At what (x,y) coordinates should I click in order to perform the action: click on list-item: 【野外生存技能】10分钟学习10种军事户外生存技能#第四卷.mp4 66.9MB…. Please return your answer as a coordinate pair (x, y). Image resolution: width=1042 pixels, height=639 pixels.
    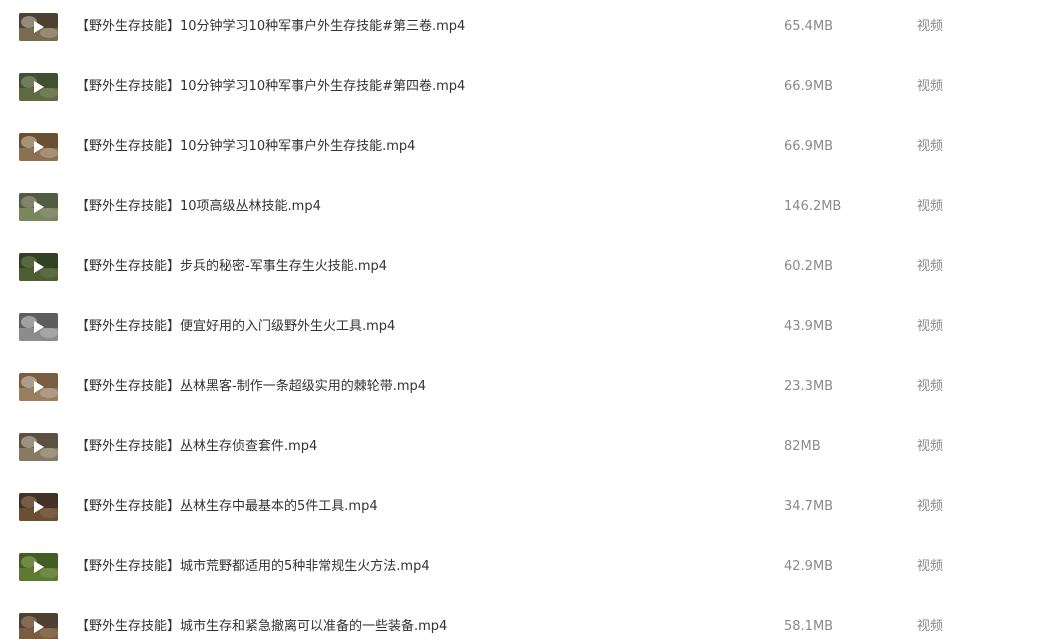
    Looking at the image, I should click on (521, 90).